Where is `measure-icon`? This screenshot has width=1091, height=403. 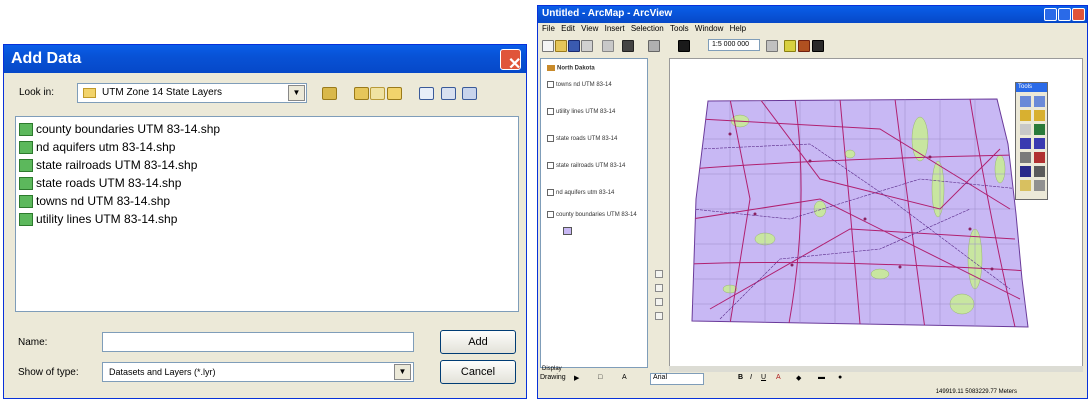
measure-icon is located at coordinates (1025, 185).